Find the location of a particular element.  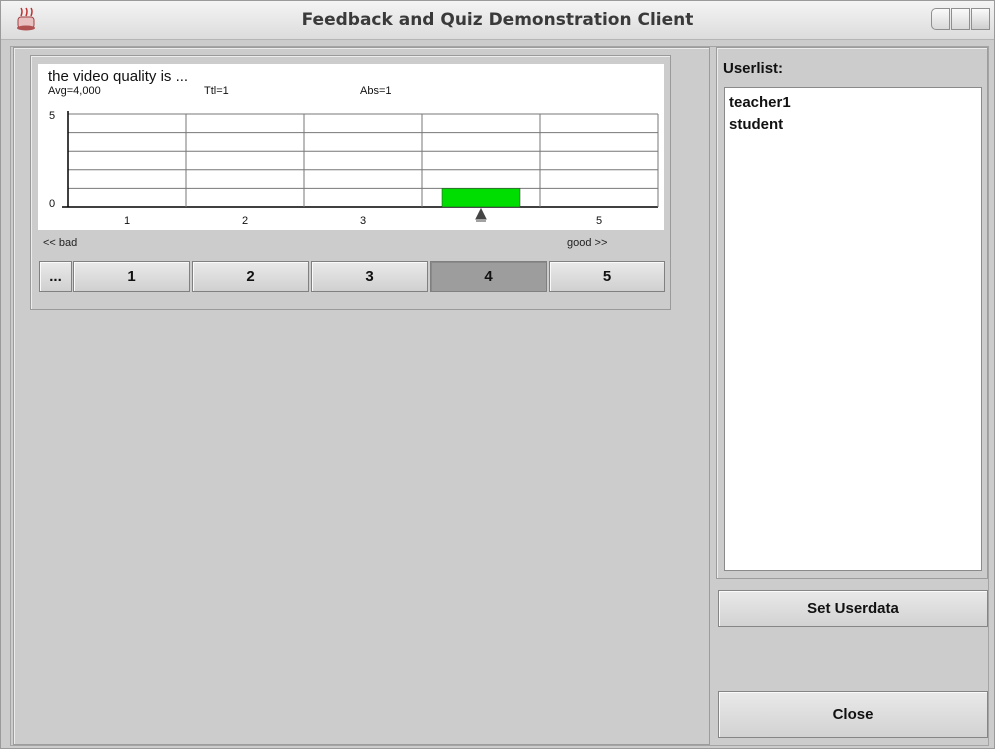

chart-plot: 0 5 1 2 3 5 is located at coordinates (354, 168).